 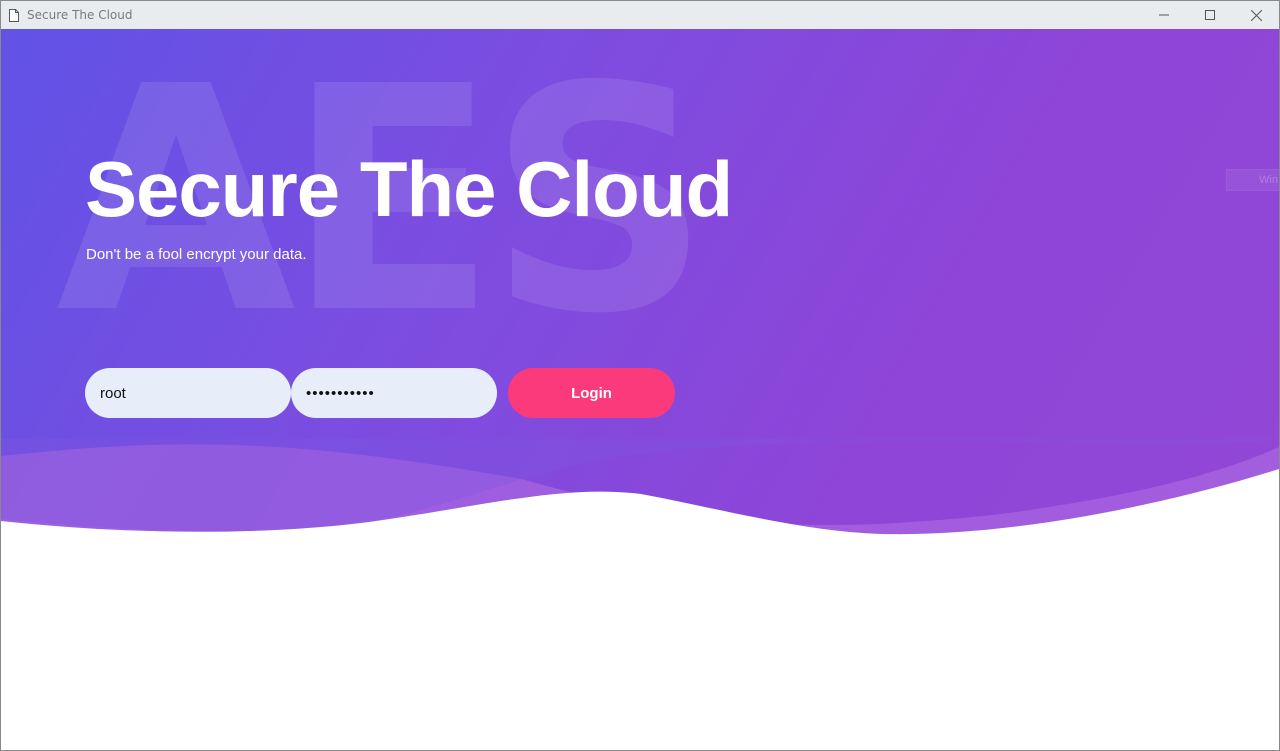 I want to click on maximize-button, so click(x=1210, y=15).